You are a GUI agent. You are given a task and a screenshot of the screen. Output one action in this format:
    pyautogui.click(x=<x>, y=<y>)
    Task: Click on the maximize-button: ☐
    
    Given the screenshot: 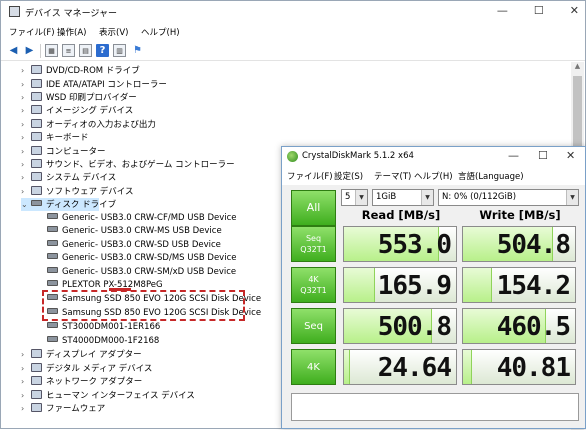 What is the action you would take?
    pyautogui.click(x=539, y=10)
    